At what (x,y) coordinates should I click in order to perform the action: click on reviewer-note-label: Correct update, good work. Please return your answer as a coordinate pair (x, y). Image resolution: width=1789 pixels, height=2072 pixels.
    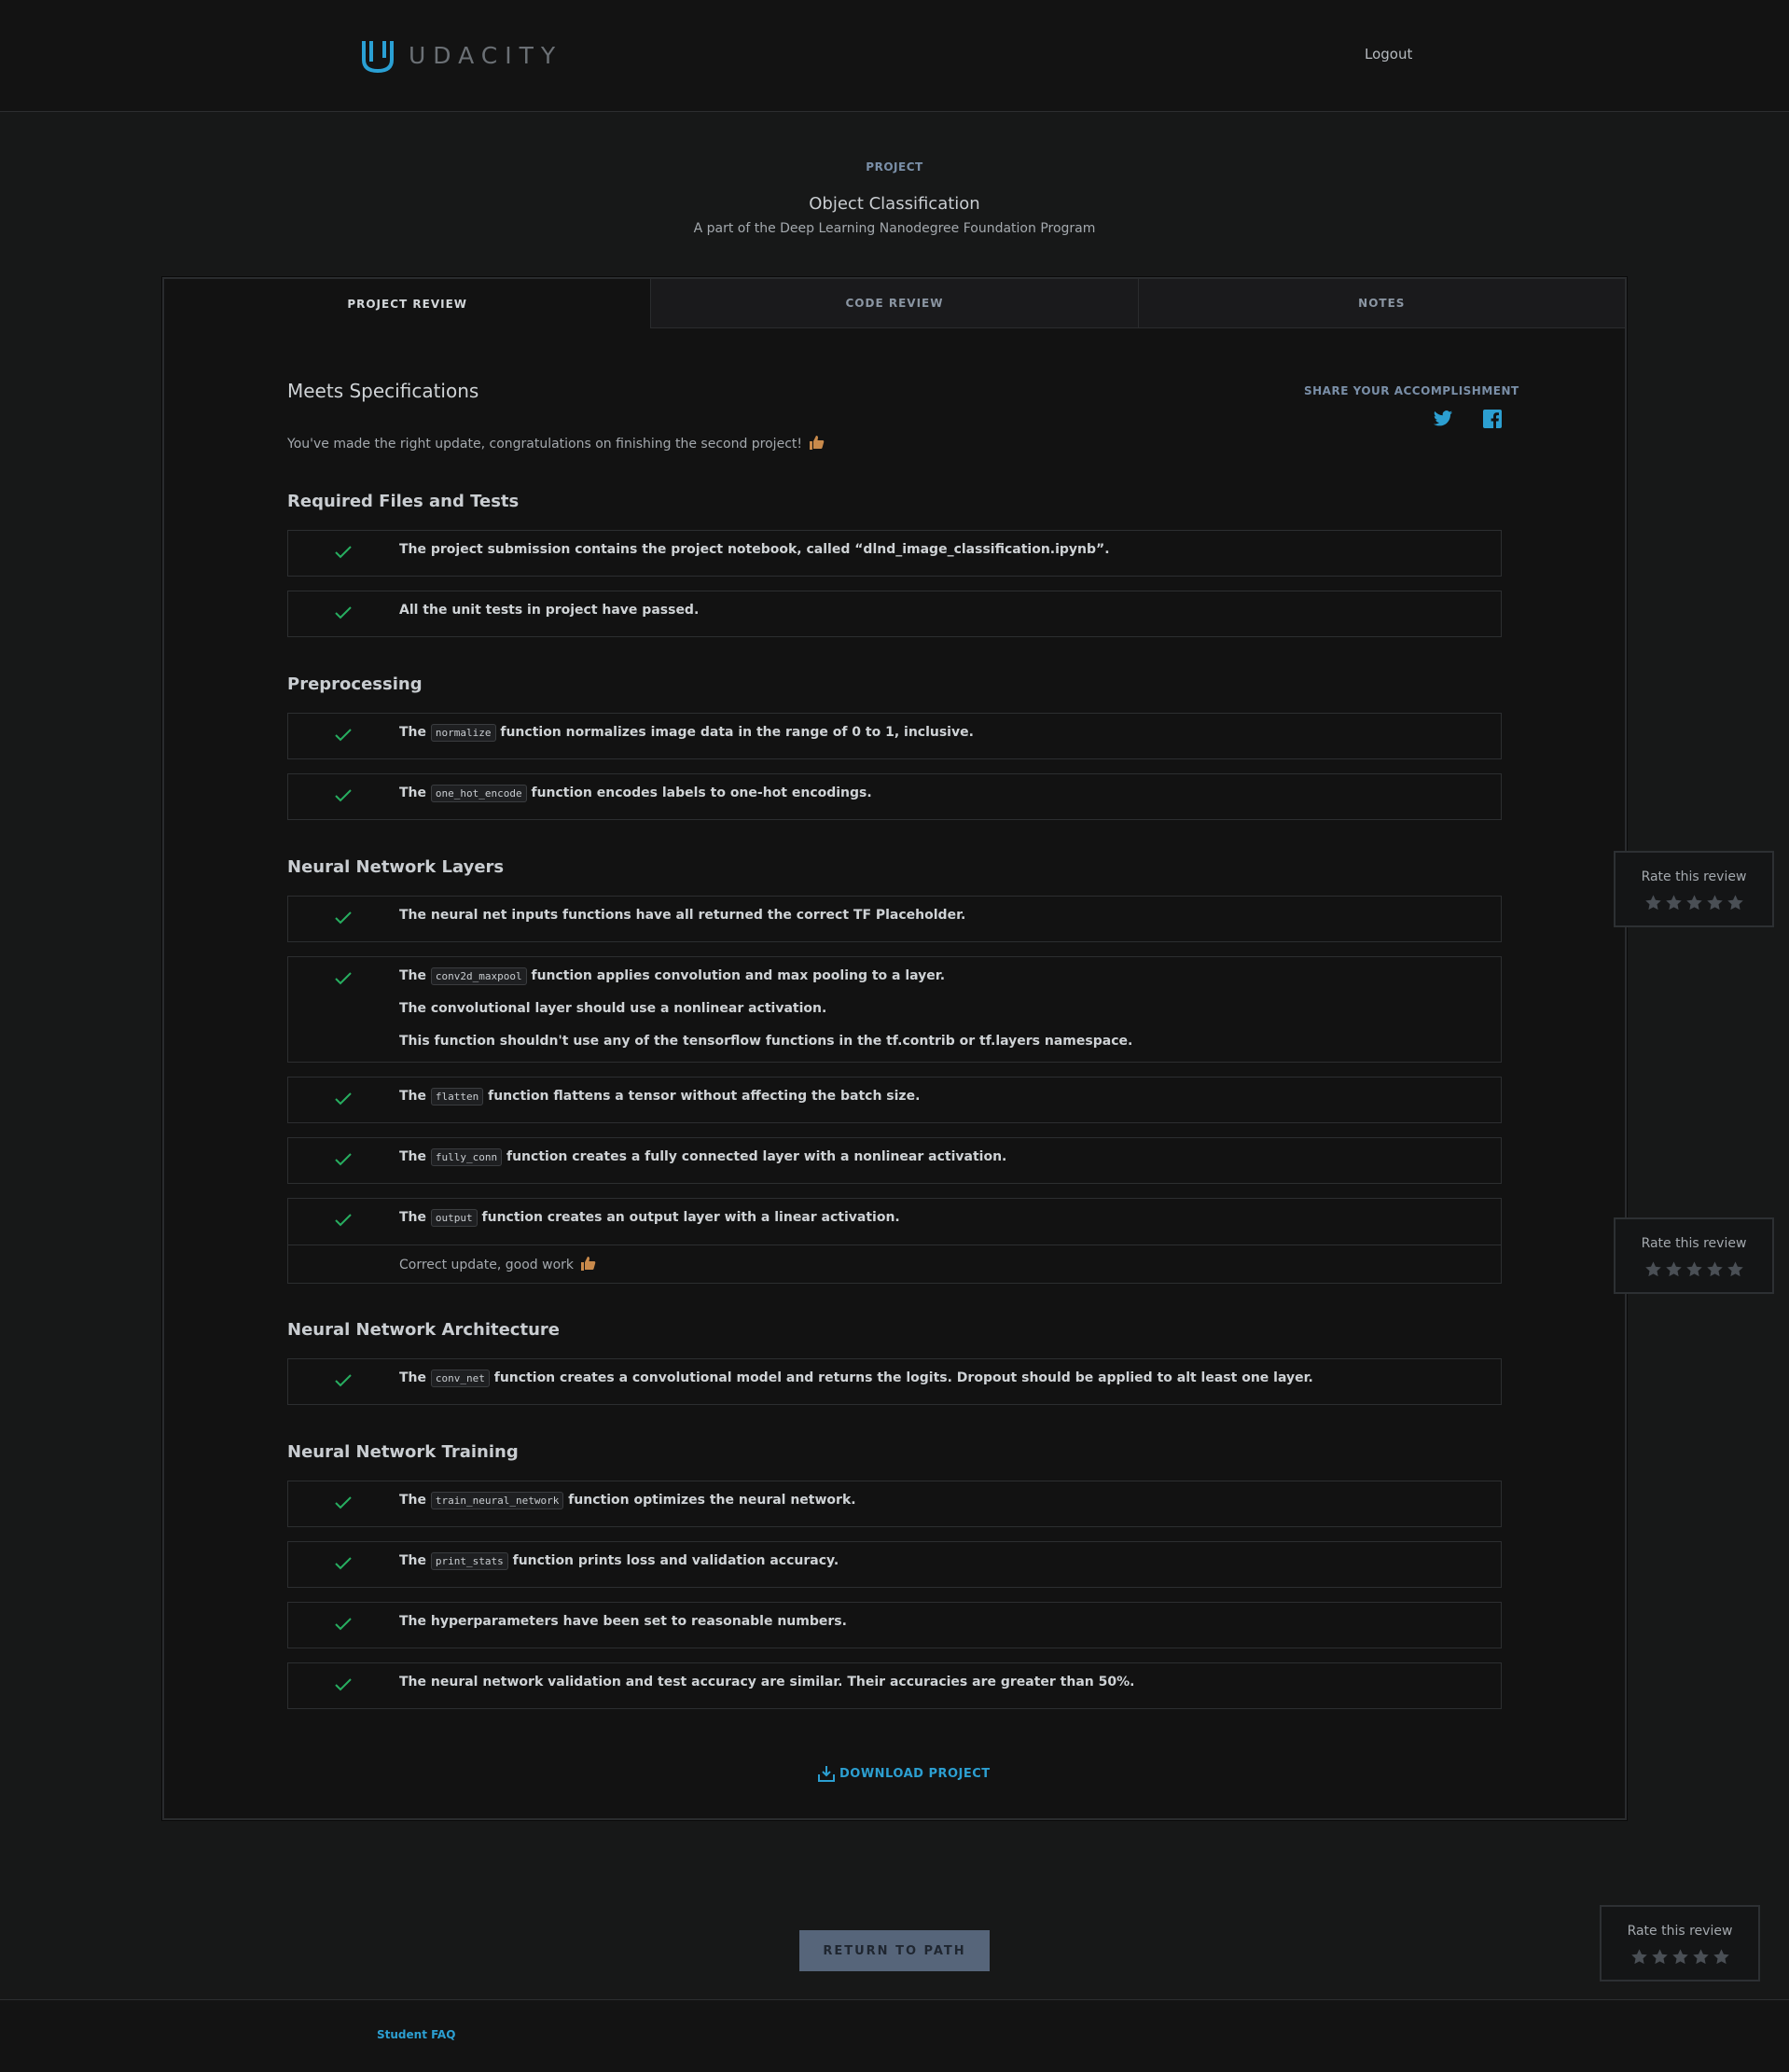
    Looking at the image, I should click on (487, 1265).